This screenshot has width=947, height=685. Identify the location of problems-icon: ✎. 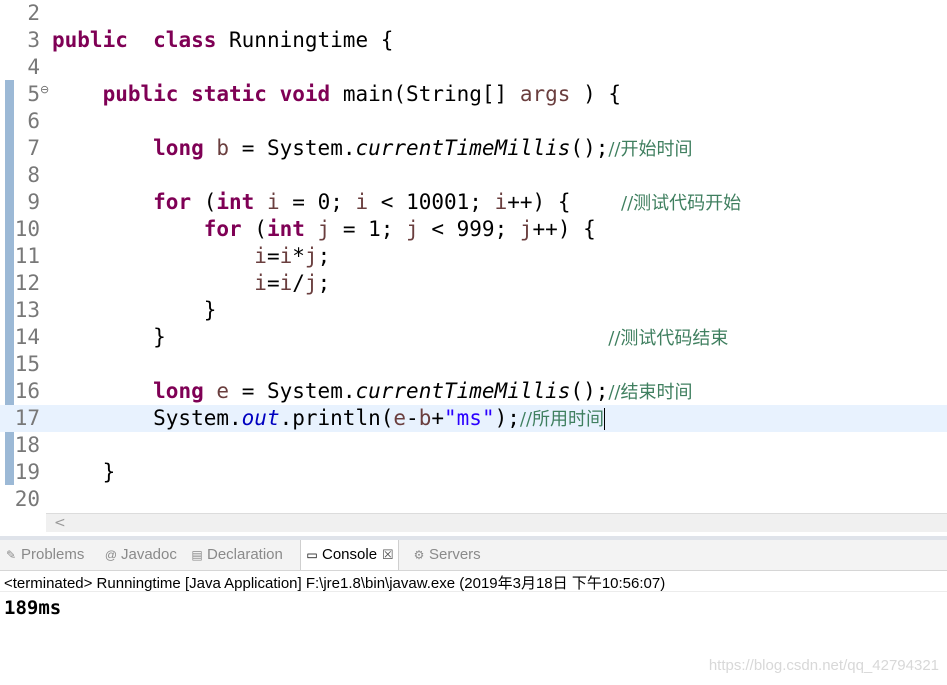
(11, 555).